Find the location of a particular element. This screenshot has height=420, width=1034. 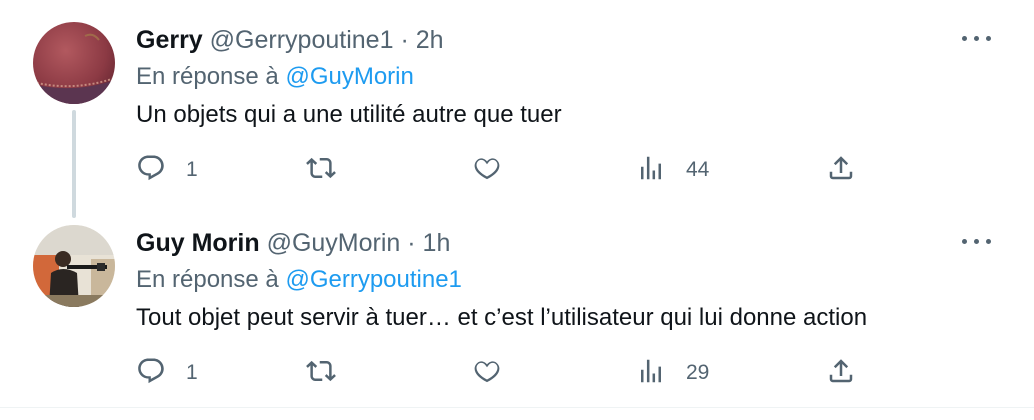

action-bar: 1 29 is located at coordinates (506, 373).